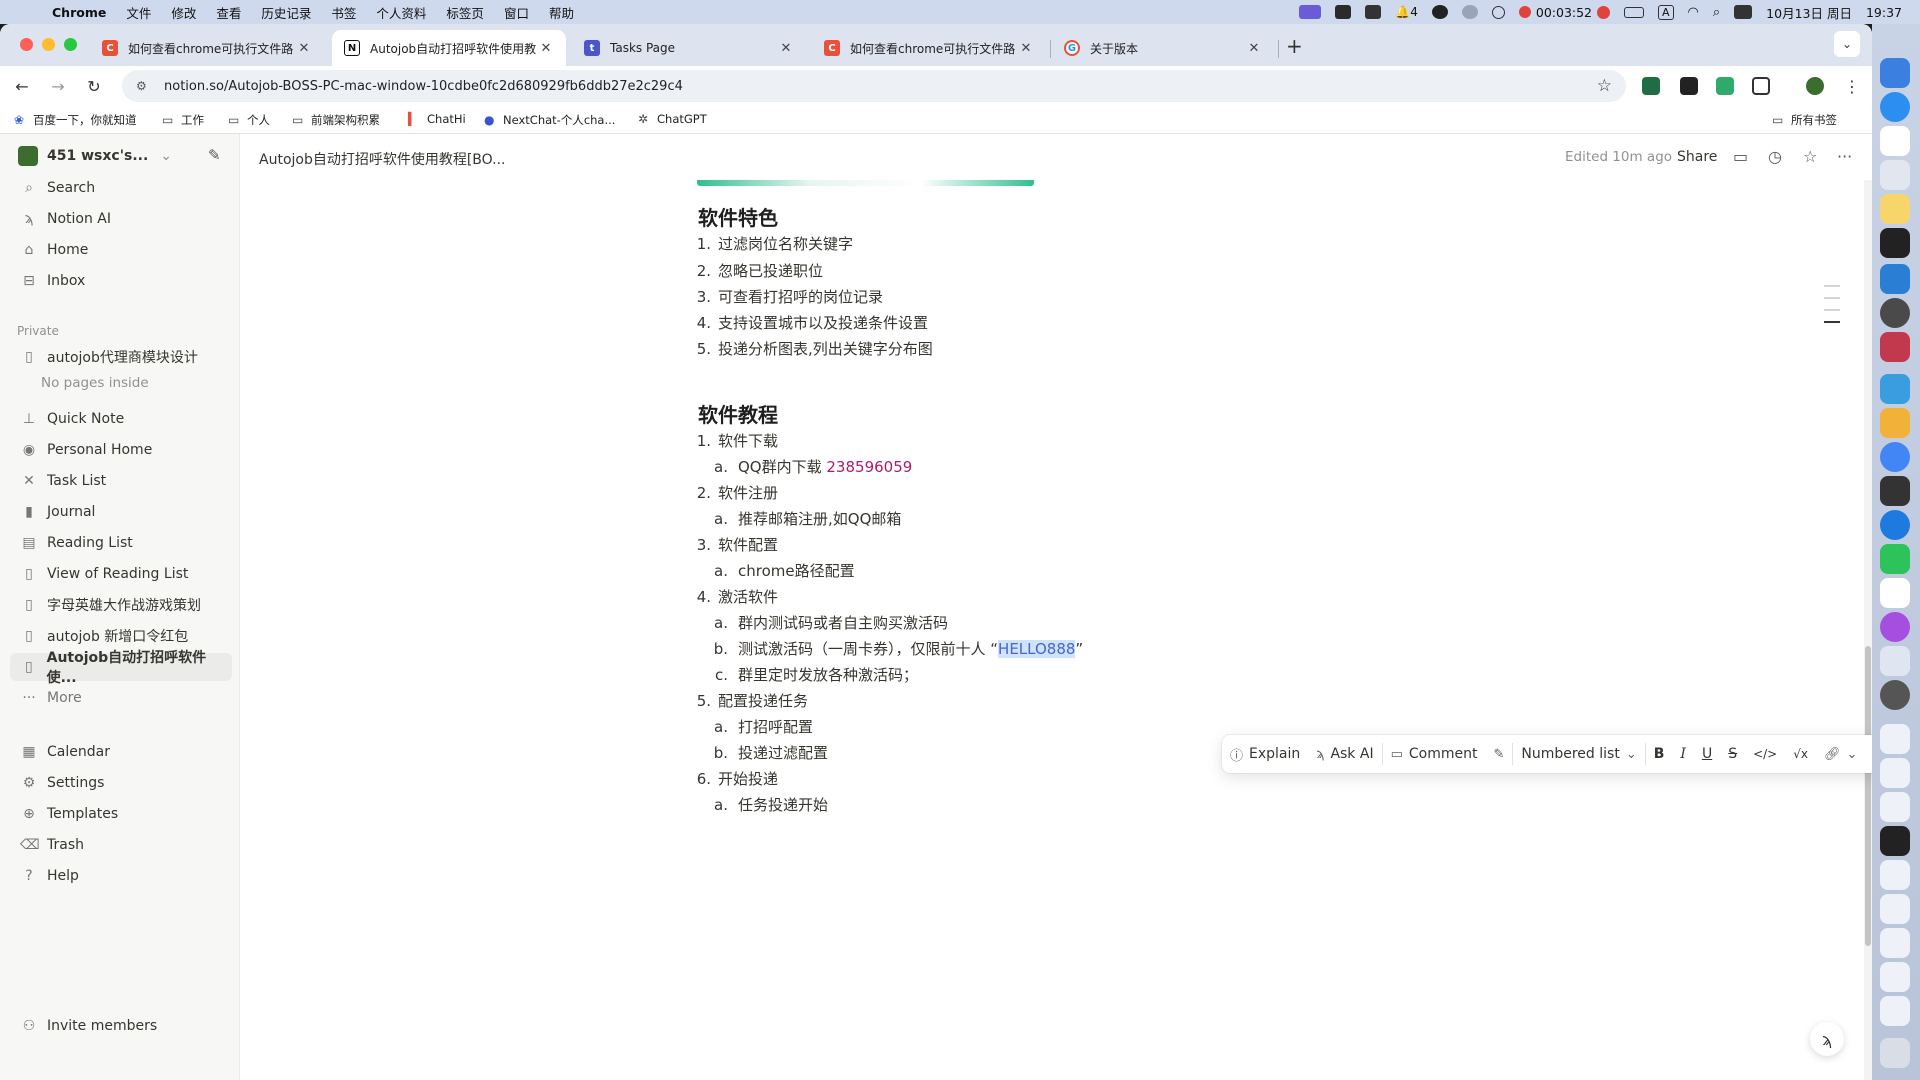 The width and height of the screenshot is (1920, 1080). What do you see at coordinates (1732, 754) in the screenshot?
I see `strikethrough-button: S` at bounding box center [1732, 754].